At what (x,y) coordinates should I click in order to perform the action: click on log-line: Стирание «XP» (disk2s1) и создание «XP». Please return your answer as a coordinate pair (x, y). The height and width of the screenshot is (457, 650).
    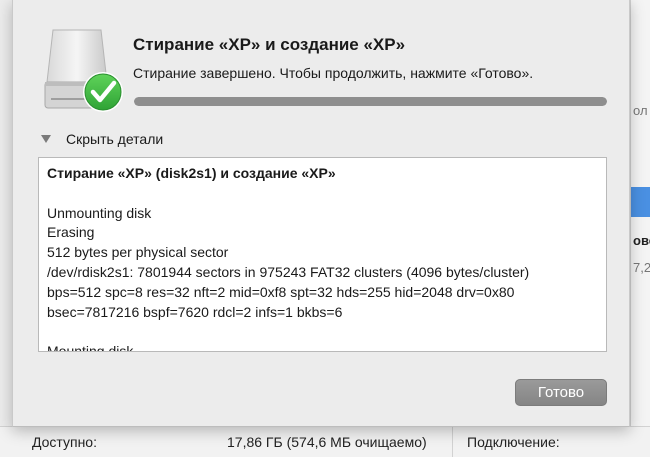
    Looking at the image, I should click on (191, 173).